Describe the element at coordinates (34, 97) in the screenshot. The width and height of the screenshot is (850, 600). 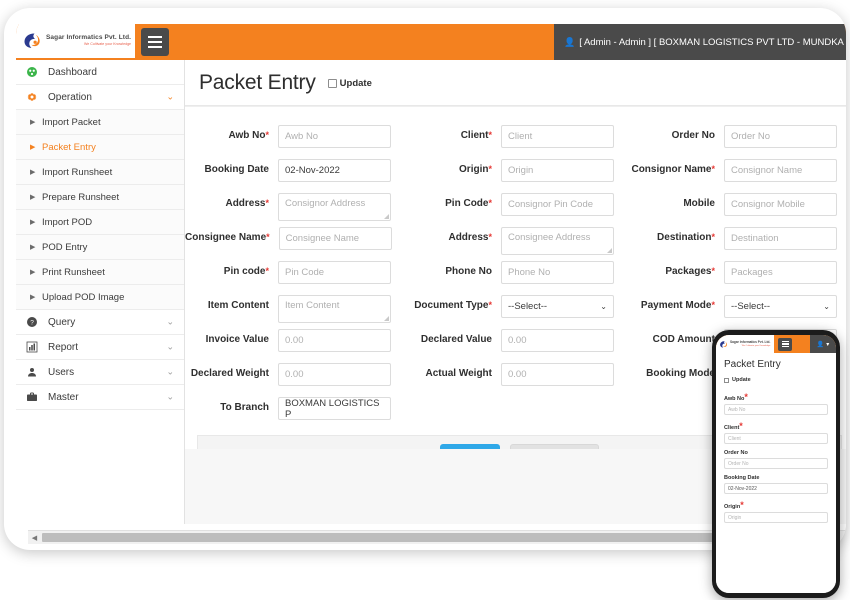
I see `gear-icon` at that location.